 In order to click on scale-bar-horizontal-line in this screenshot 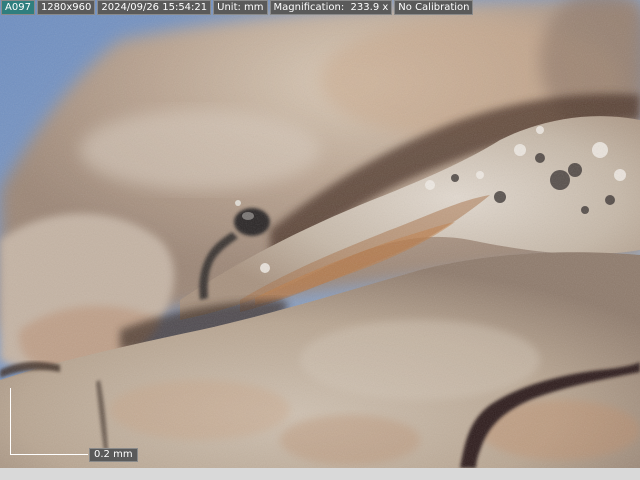, I will do `click(49, 454)`.